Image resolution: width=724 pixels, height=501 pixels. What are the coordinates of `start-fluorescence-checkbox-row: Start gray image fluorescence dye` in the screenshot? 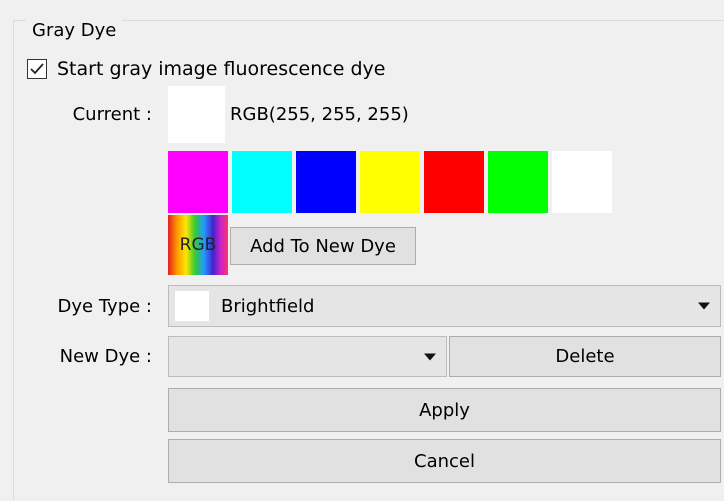 It's located at (206, 69).